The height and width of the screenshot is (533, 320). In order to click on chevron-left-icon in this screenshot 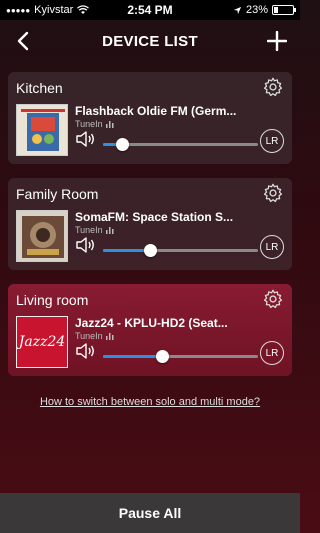, I will do `click(23, 41)`.